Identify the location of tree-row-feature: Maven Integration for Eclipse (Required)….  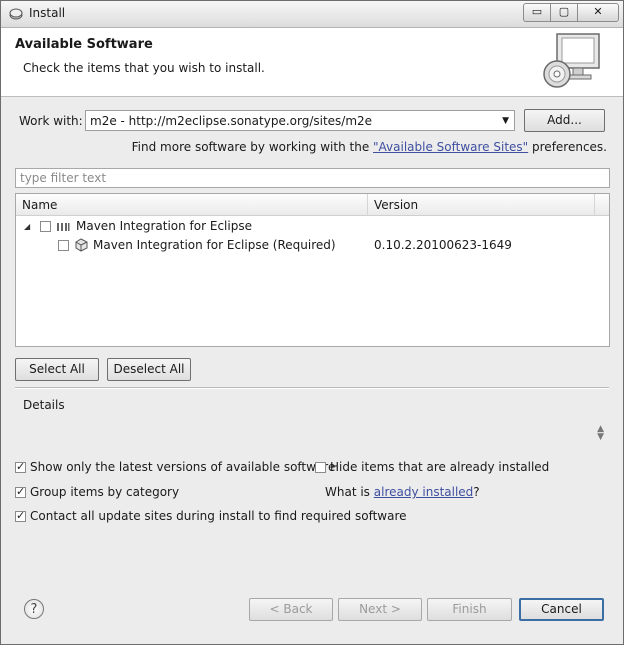
(312, 245).